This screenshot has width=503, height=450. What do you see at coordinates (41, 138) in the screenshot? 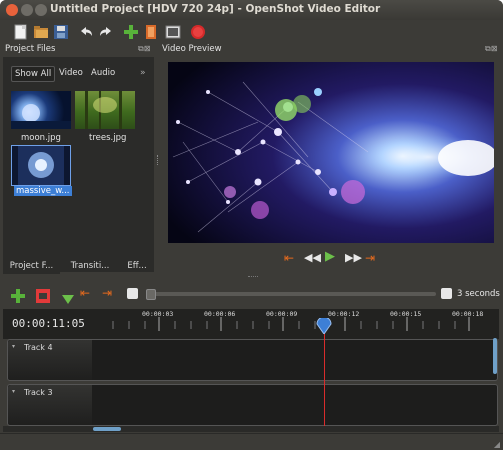
I see `file-label-moon: moon.jpg` at bounding box center [41, 138].